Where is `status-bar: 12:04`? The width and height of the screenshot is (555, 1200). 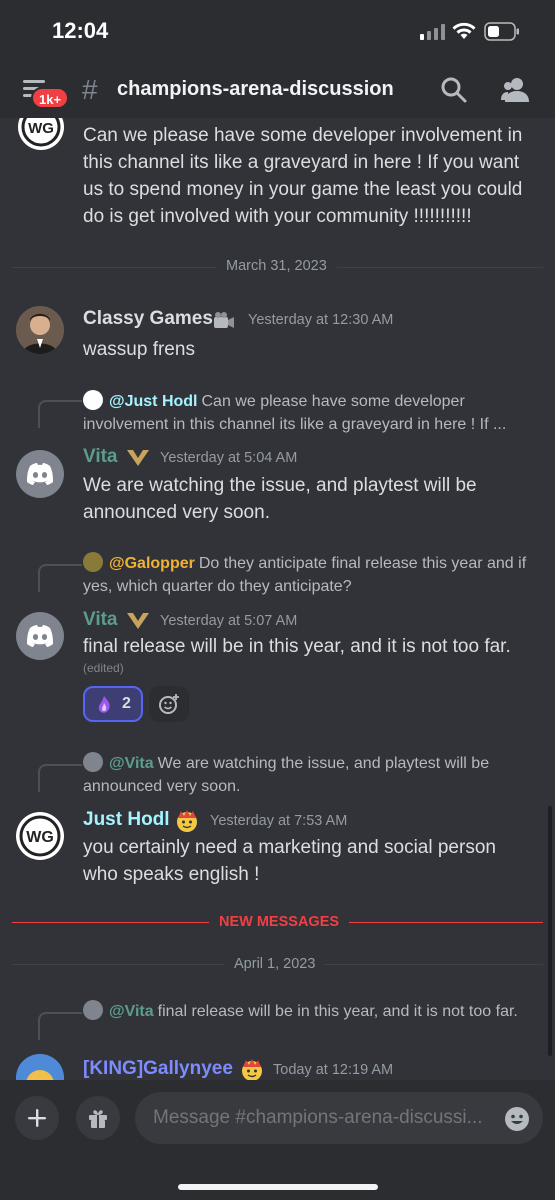
status-bar: 12:04 is located at coordinates (277, 31).